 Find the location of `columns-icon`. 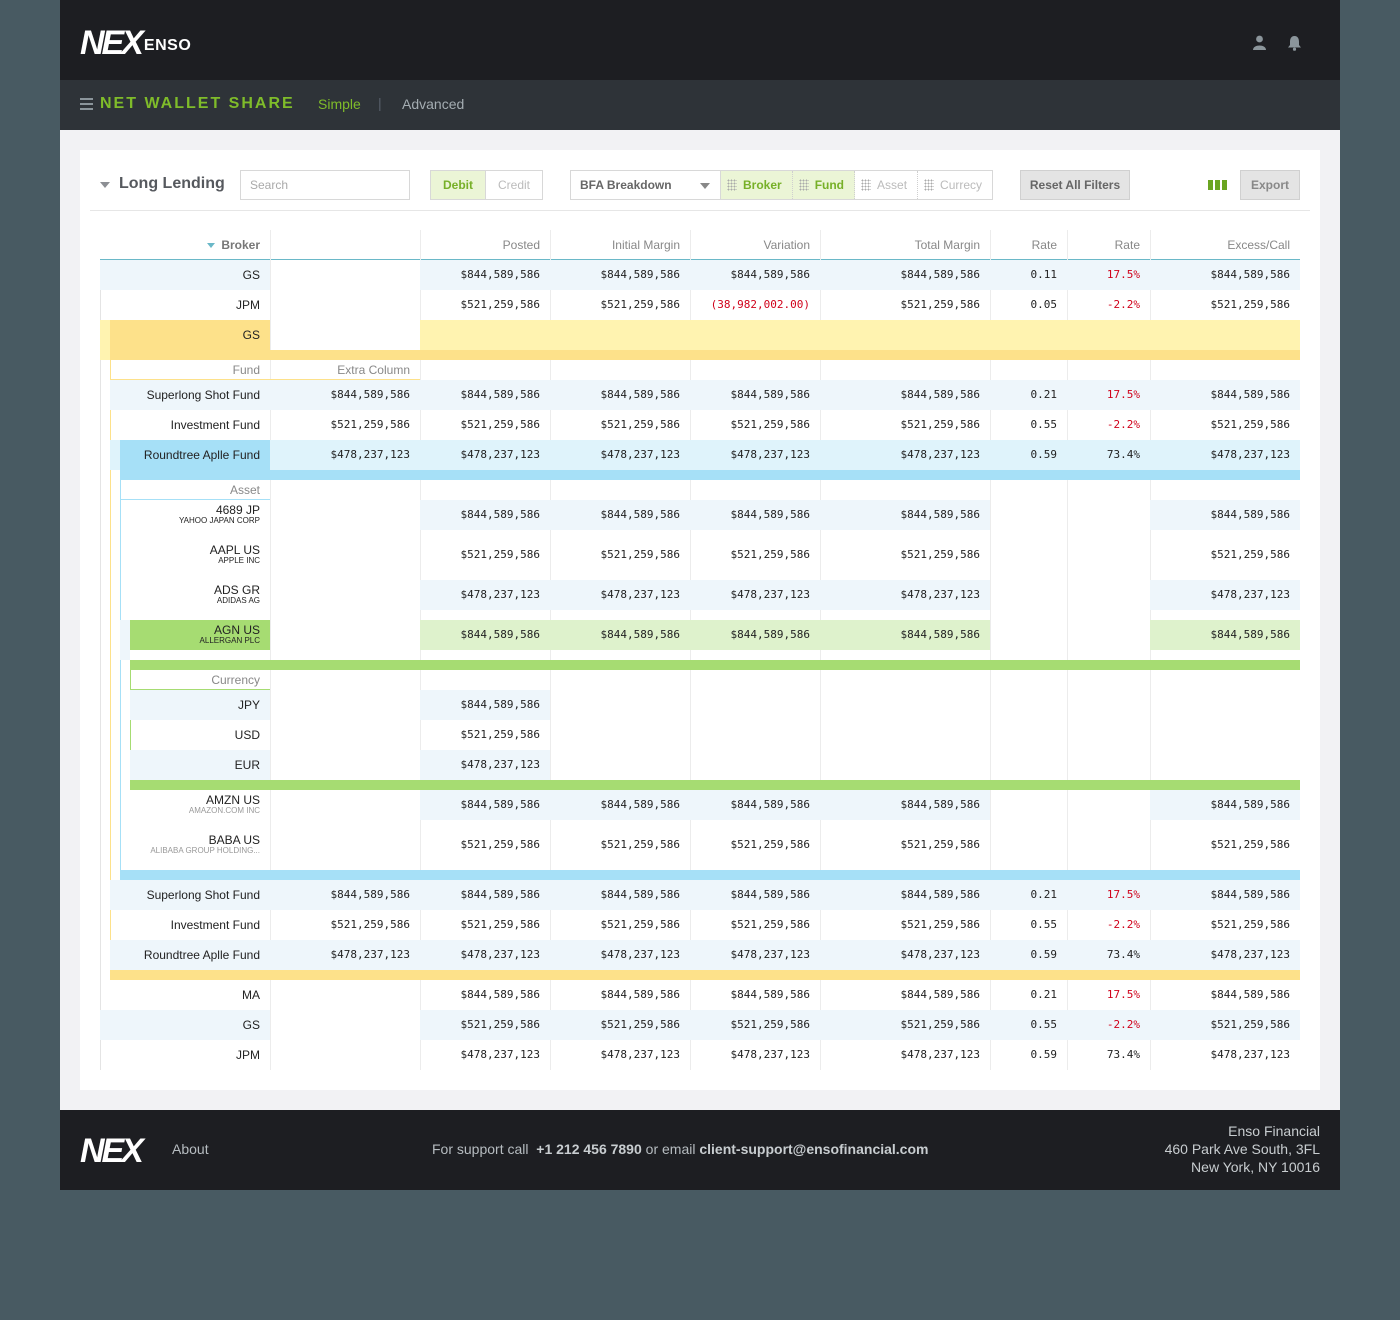

columns-icon is located at coordinates (1217, 185).